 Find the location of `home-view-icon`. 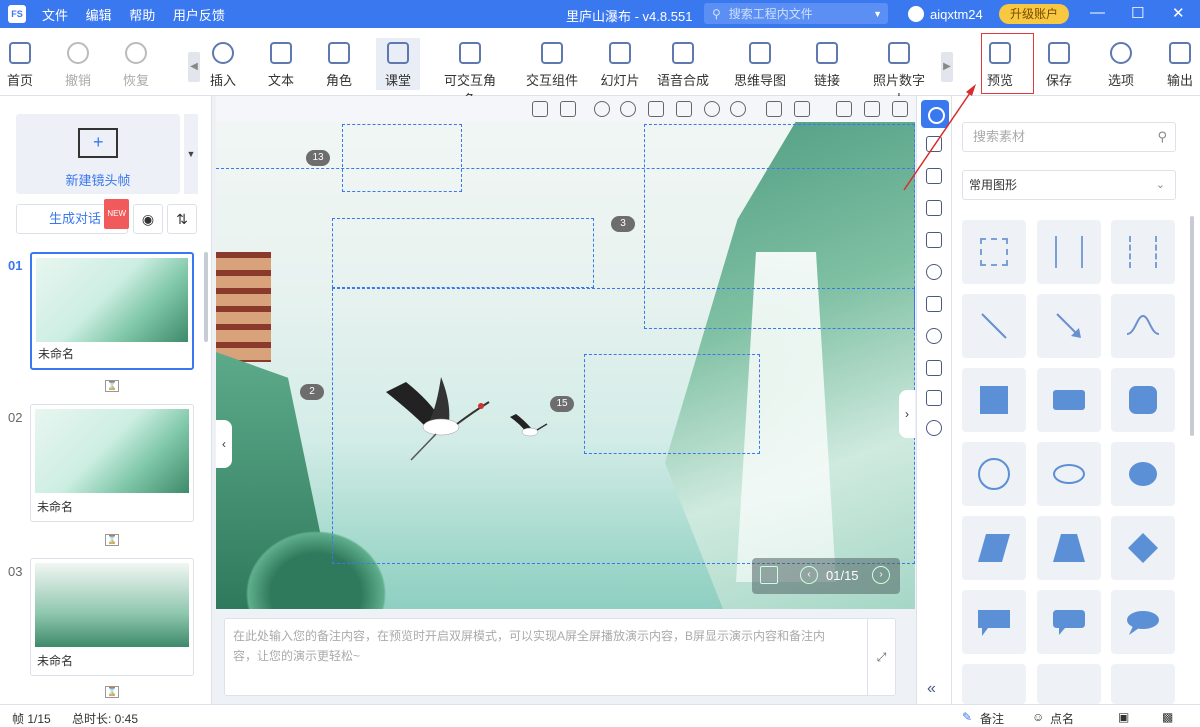

home-view-icon is located at coordinates (568, 109).